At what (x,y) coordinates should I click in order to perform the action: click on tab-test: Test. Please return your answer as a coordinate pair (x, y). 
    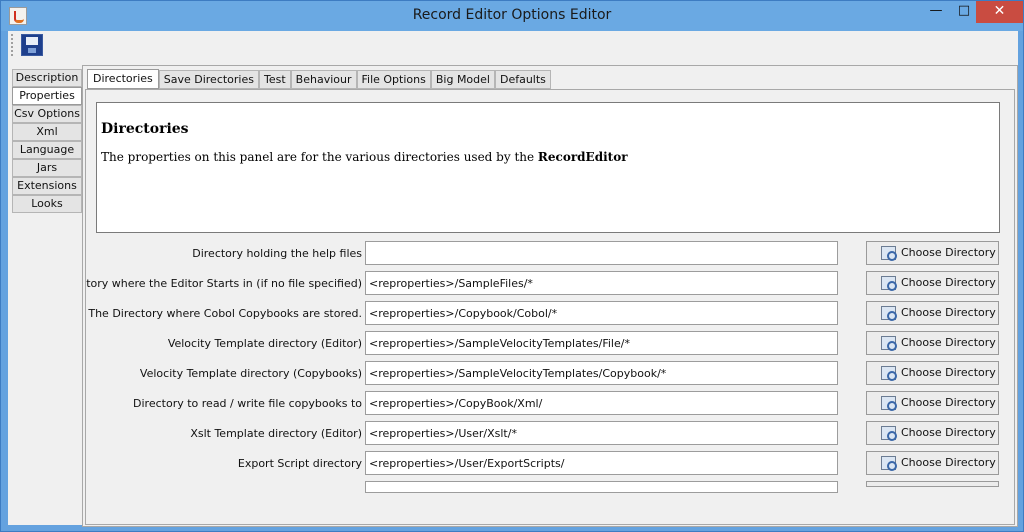
    Looking at the image, I should click on (275, 79).